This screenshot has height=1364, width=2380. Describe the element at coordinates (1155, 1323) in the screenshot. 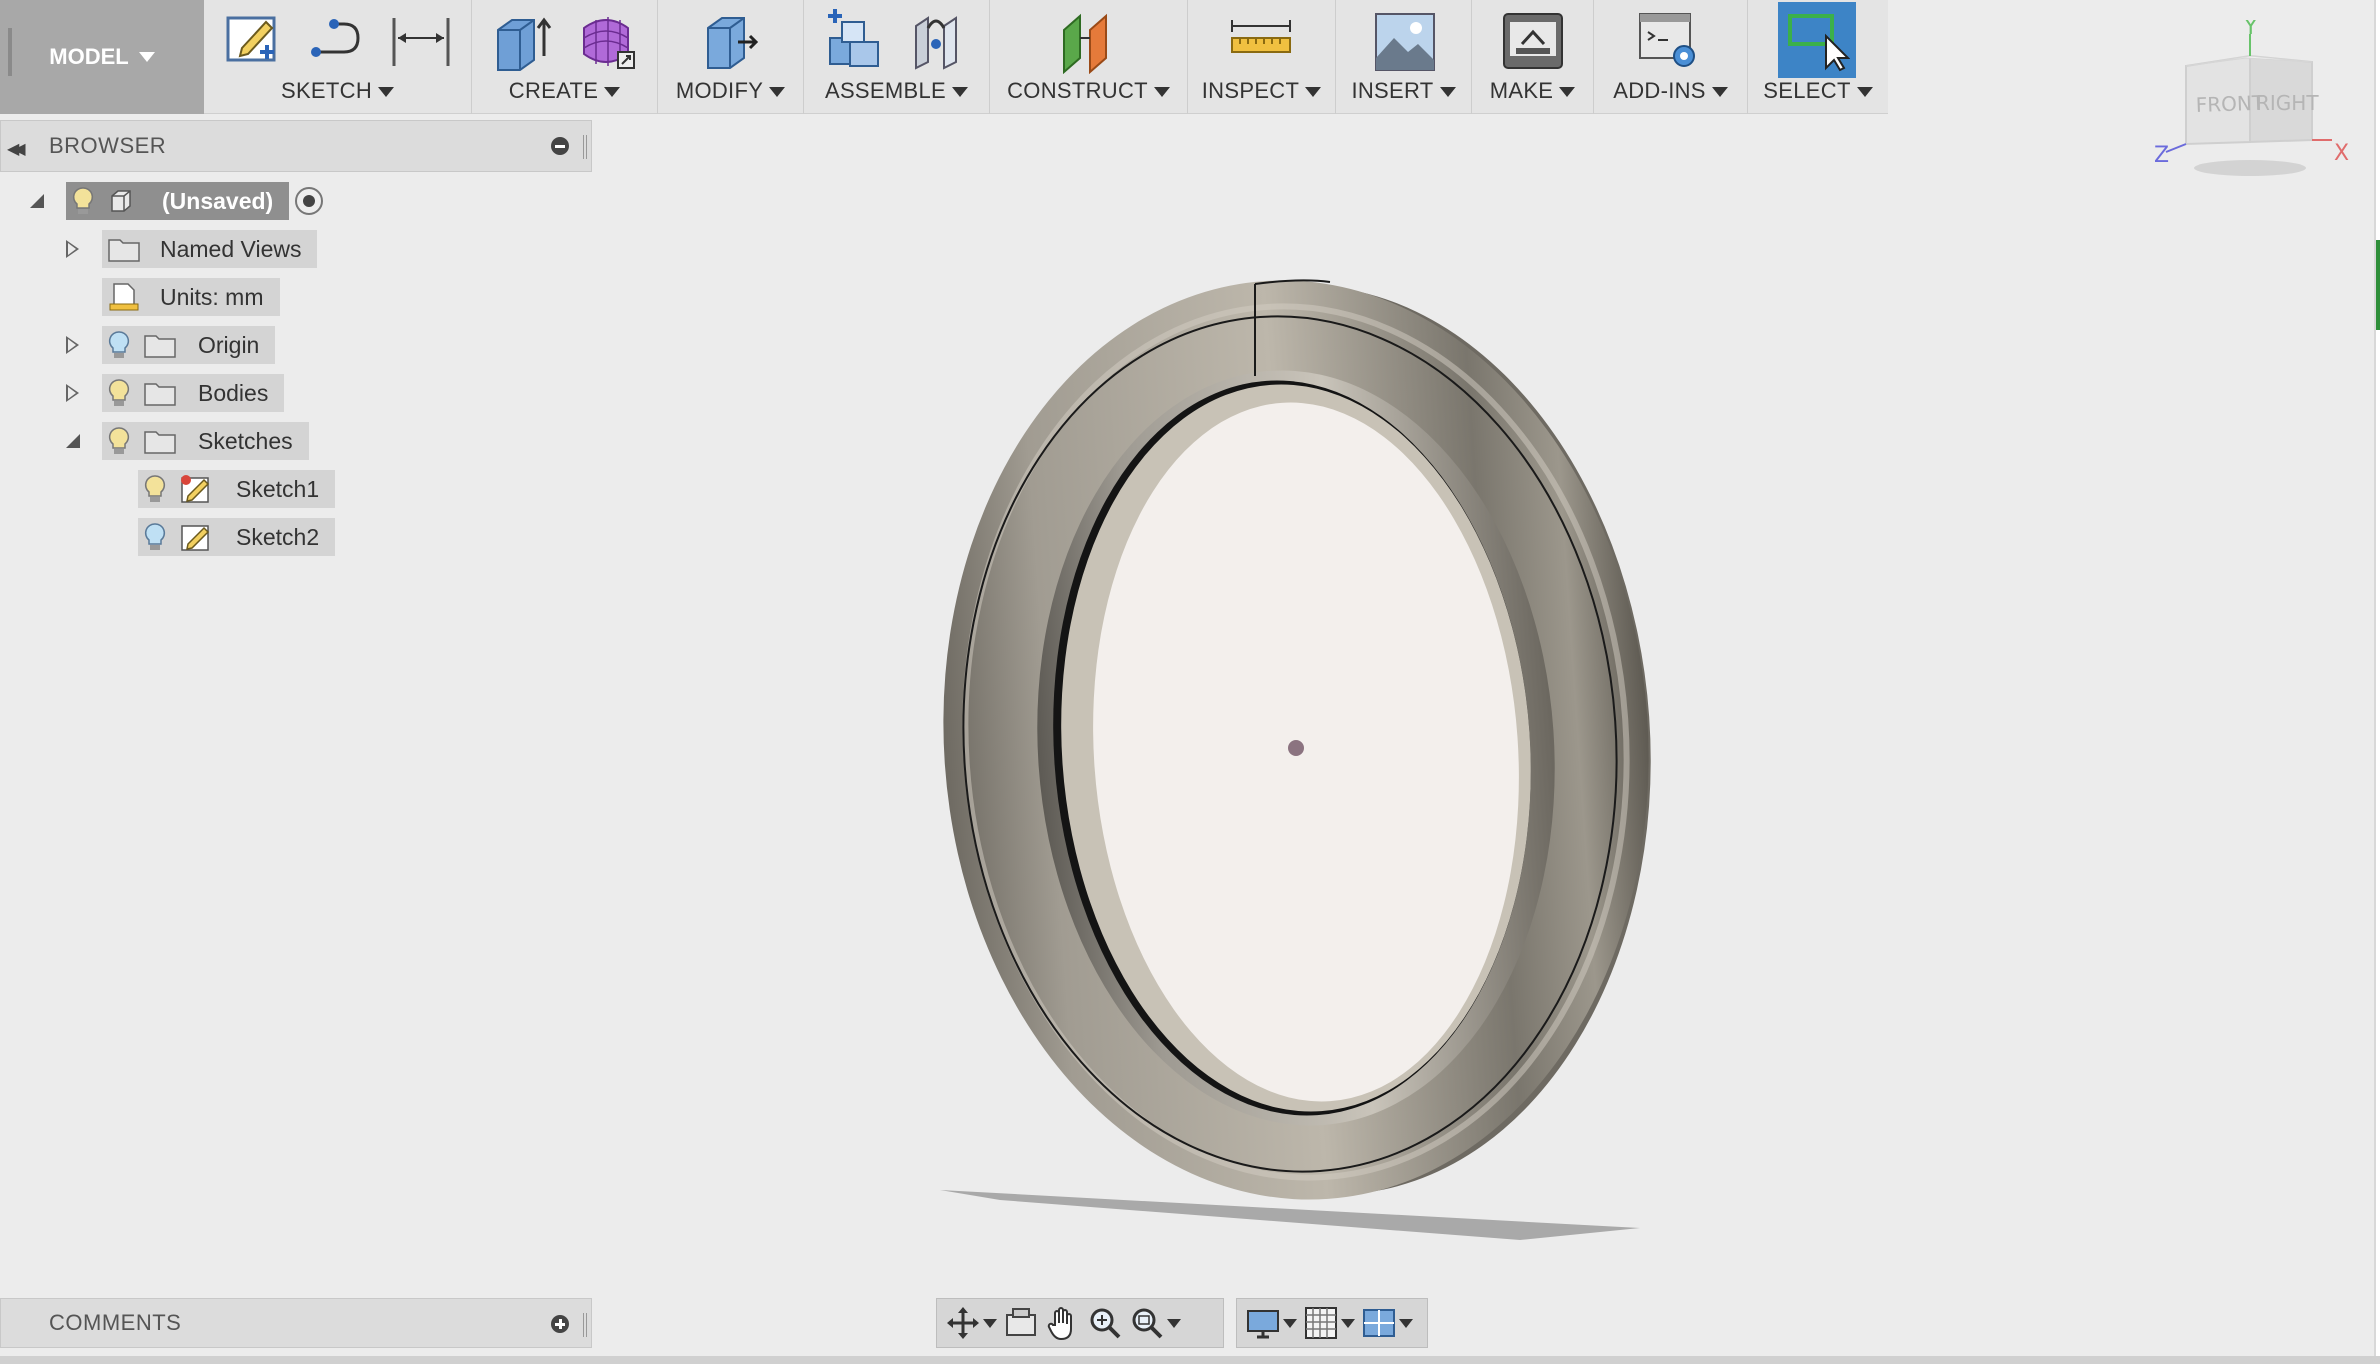

I see `fit-button` at that location.